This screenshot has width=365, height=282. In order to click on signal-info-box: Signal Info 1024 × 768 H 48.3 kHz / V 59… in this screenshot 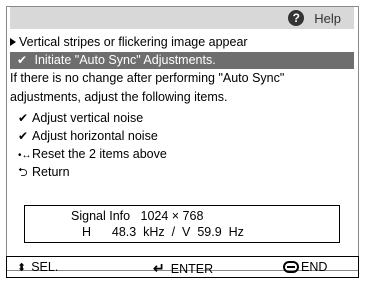, I will do `click(182, 224)`.